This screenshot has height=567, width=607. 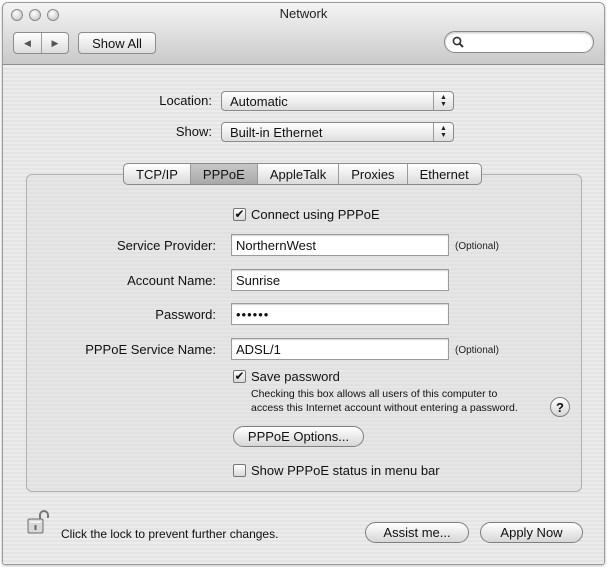 What do you see at coordinates (38, 522) in the screenshot?
I see `unlocked-padlock-icon` at bounding box center [38, 522].